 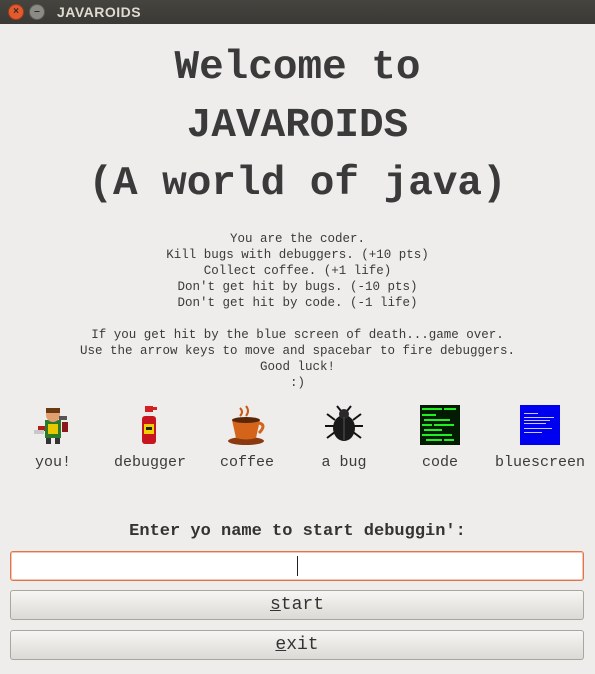 What do you see at coordinates (297, 319) in the screenshot?
I see `instruction-gap` at bounding box center [297, 319].